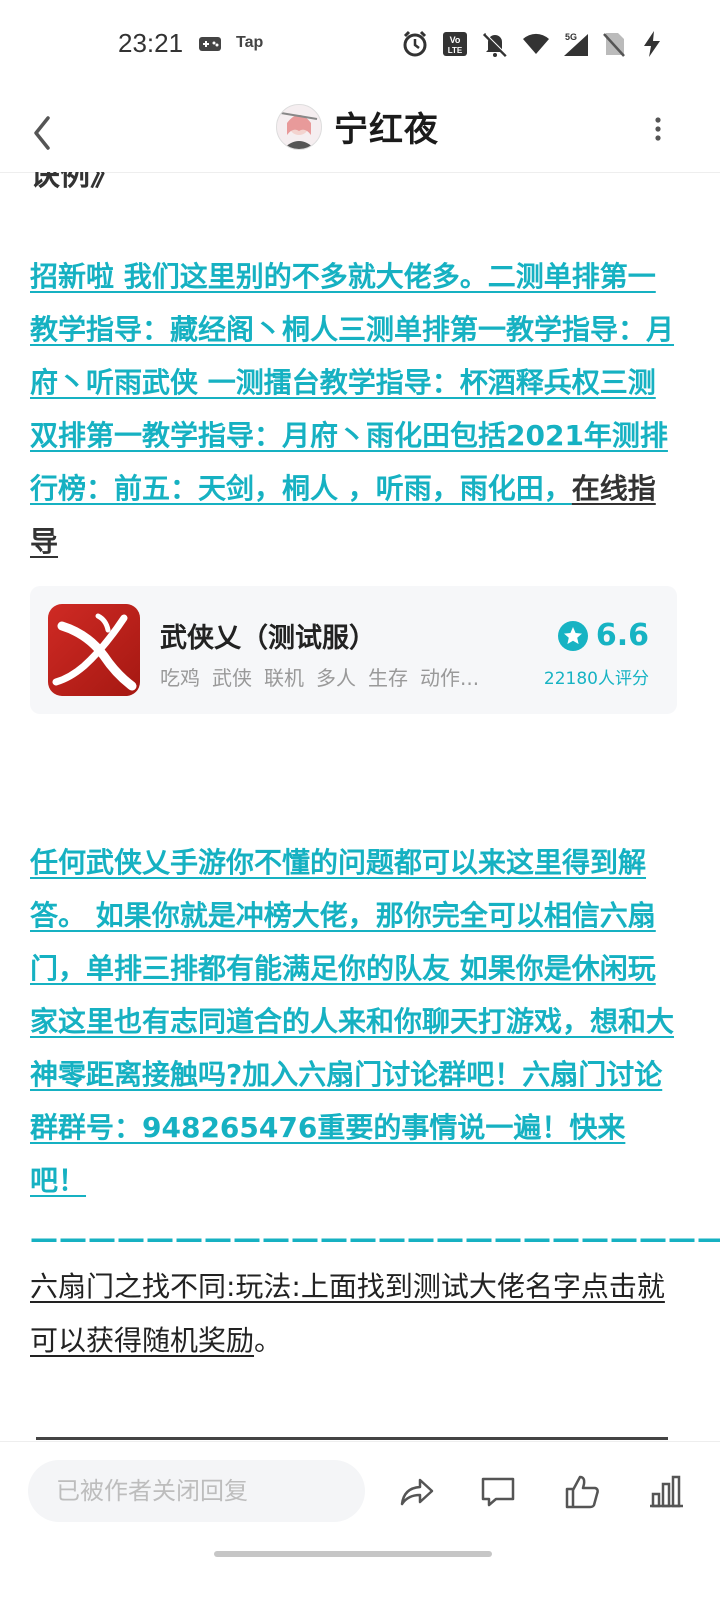 The width and height of the screenshot is (720, 1600). I want to click on game-link: 六扇门之找不同:玩法:上面找到测试大佬名字点击就可以获得随机奖励, so click(347, 1313).